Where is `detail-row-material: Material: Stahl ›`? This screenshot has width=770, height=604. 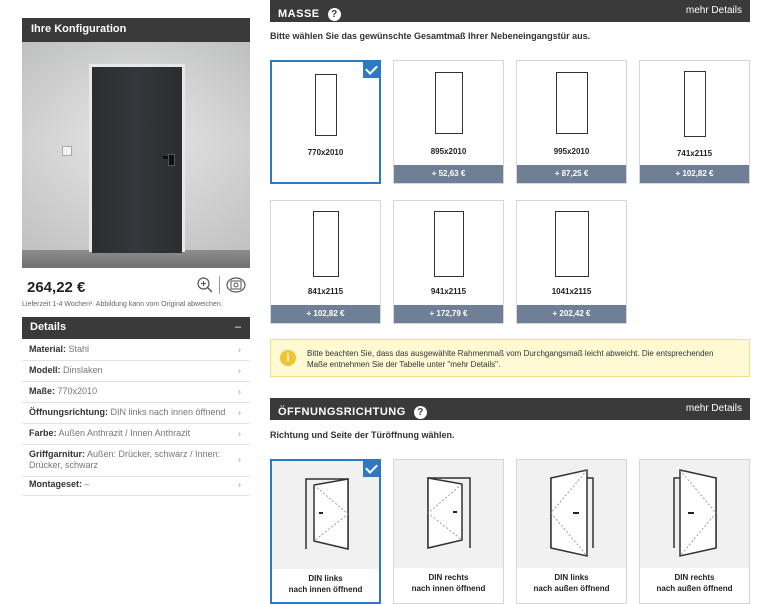
detail-row-material: Material: Stahl › is located at coordinates (136, 350).